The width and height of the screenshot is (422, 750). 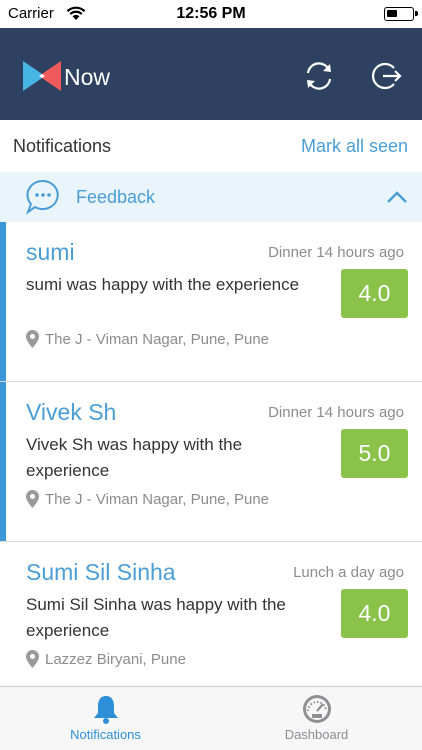 I want to click on feedback-section-header: Feedback, so click(x=211, y=197).